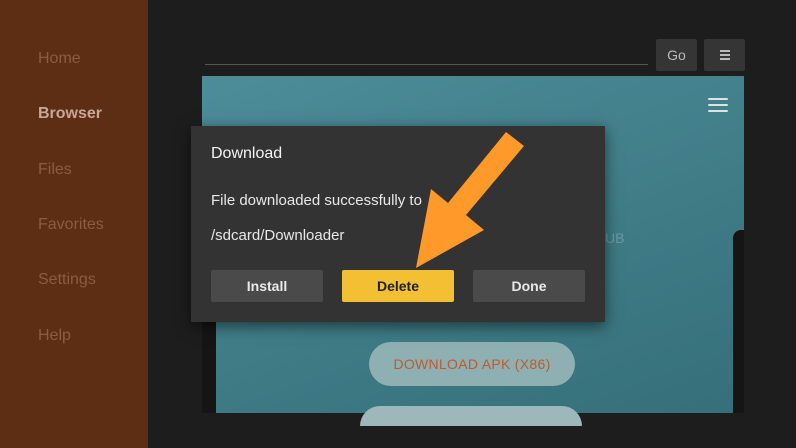  I want to click on download-apk-button: DOWNLOAD APK (X86), so click(472, 364).